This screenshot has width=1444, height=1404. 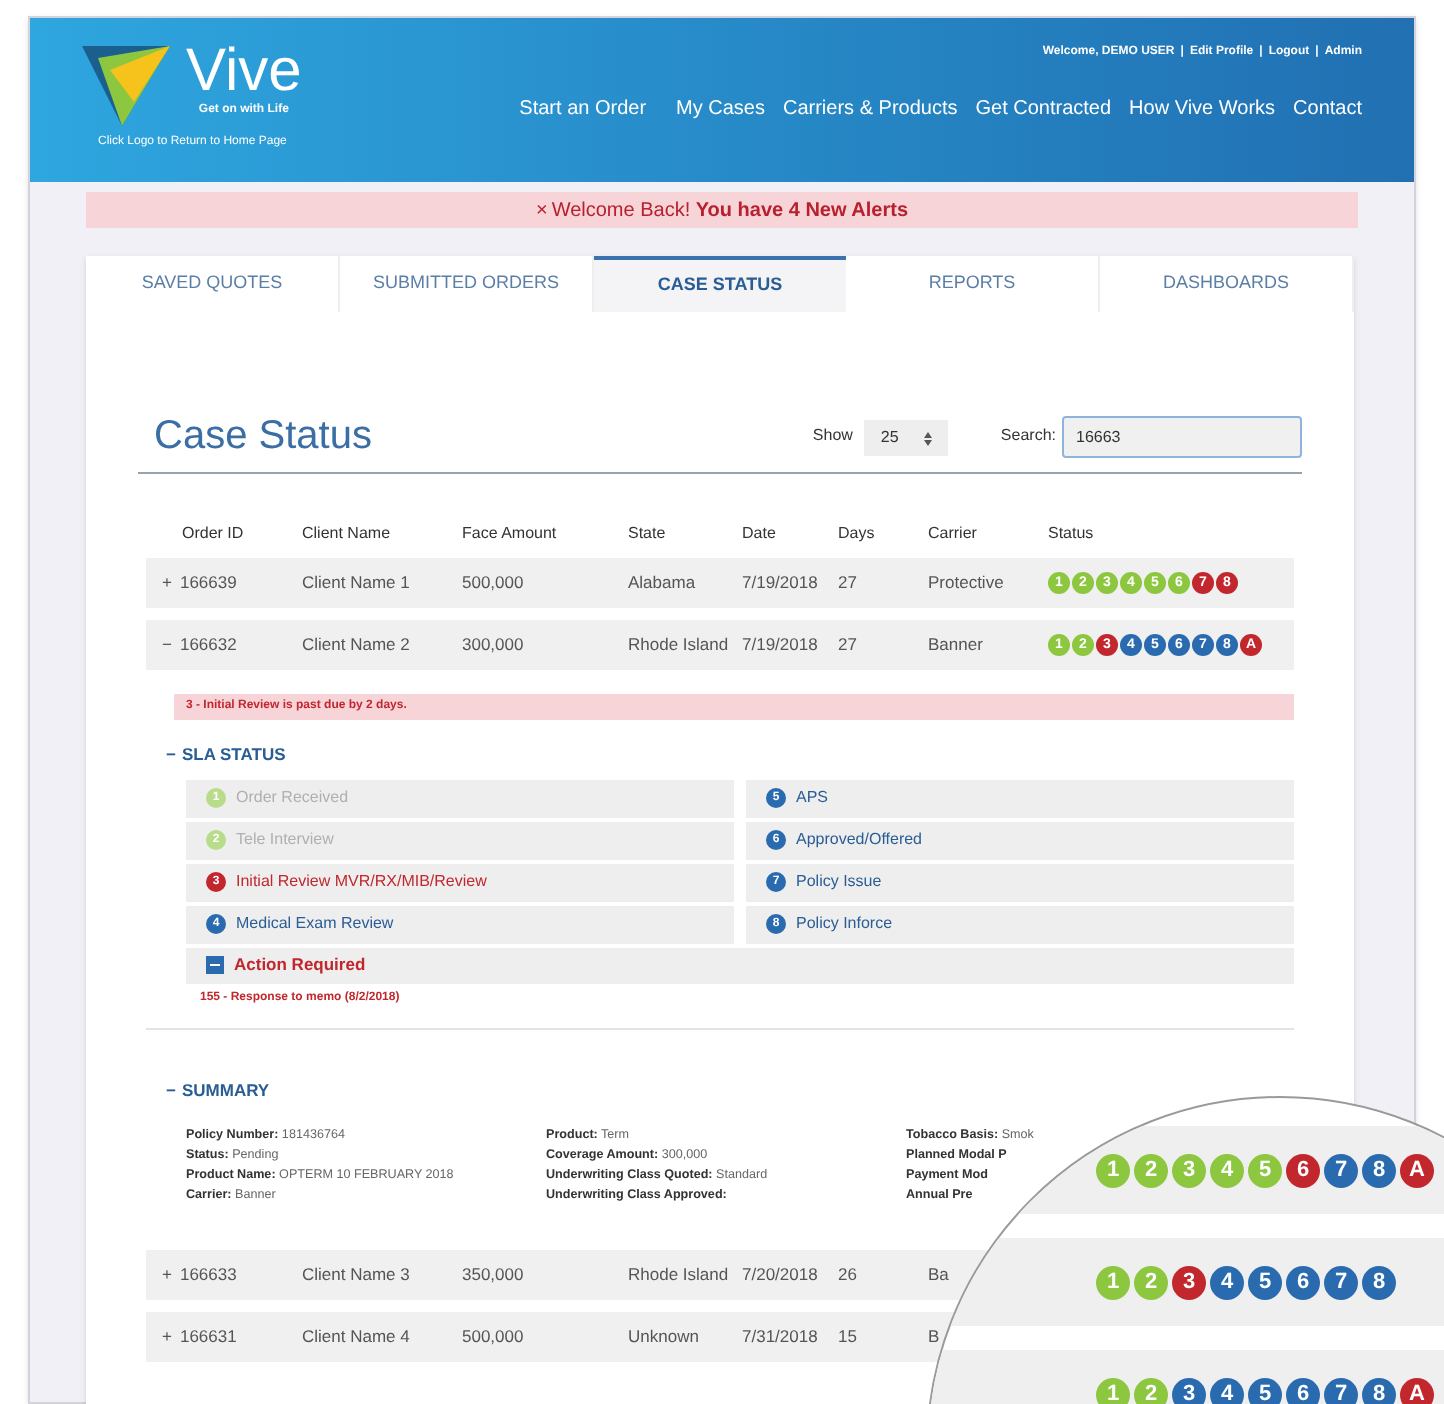 What do you see at coordinates (300, 965) in the screenshot?
I see `action-title: Action Required` at bounding box center [300, 965].